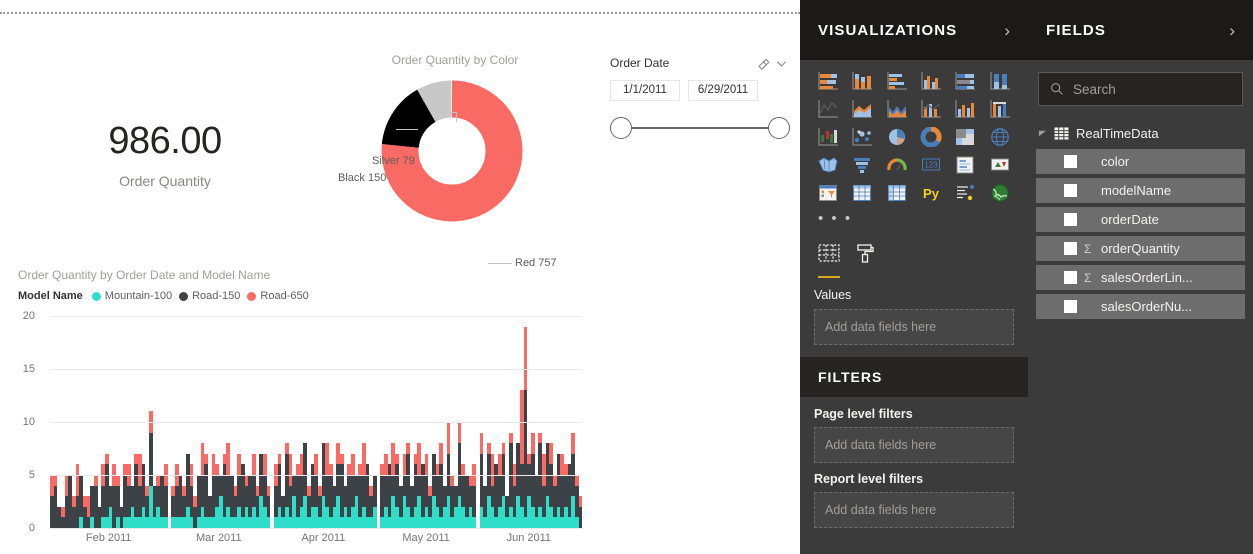 The width and height of the screenshot is (1253, 554). I want to click on field-row: ΣorderDate, so click(1140, 219).